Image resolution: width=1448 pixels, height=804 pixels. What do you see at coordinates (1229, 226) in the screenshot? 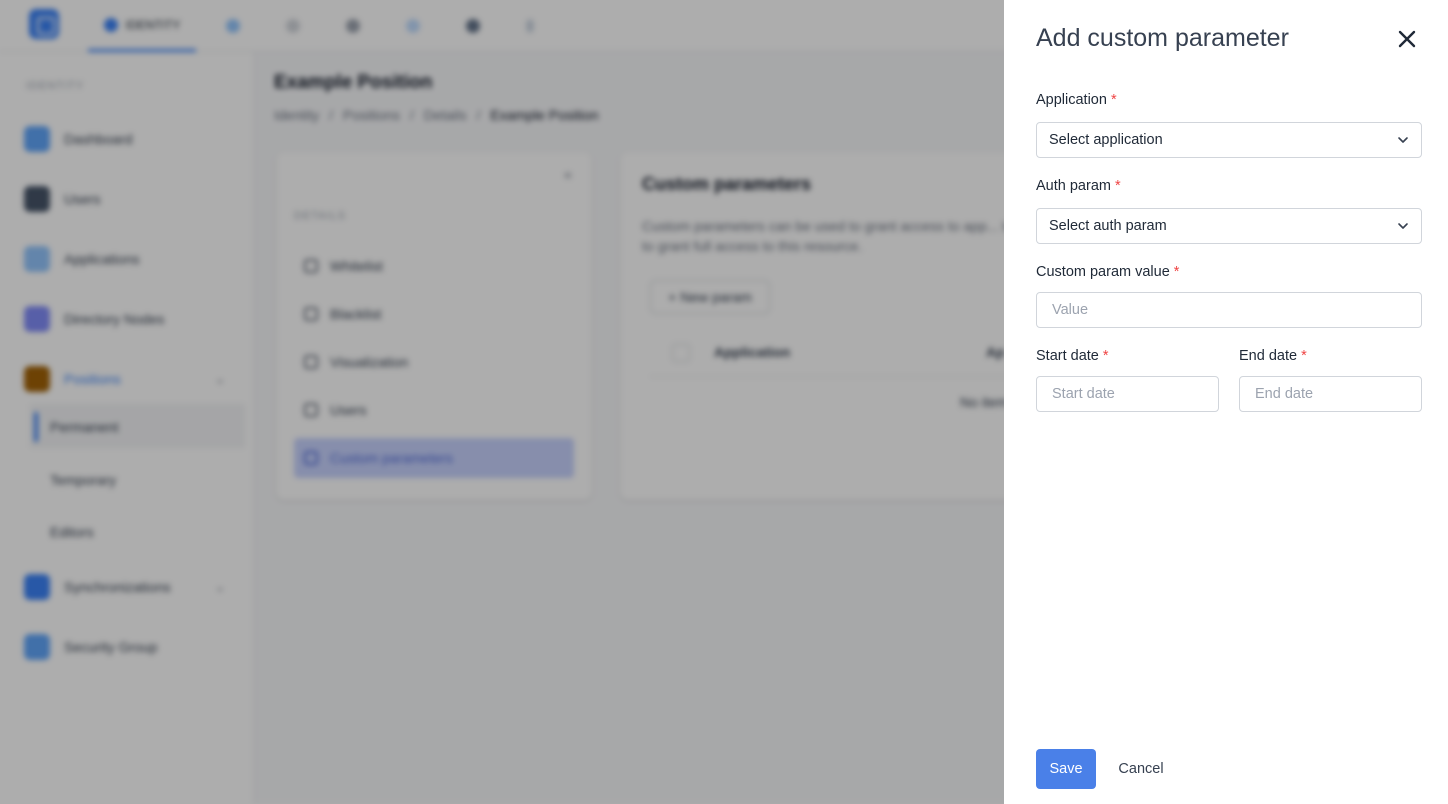
I see `auth-param-select: Select auth param` at bounding box center [1229, 226].